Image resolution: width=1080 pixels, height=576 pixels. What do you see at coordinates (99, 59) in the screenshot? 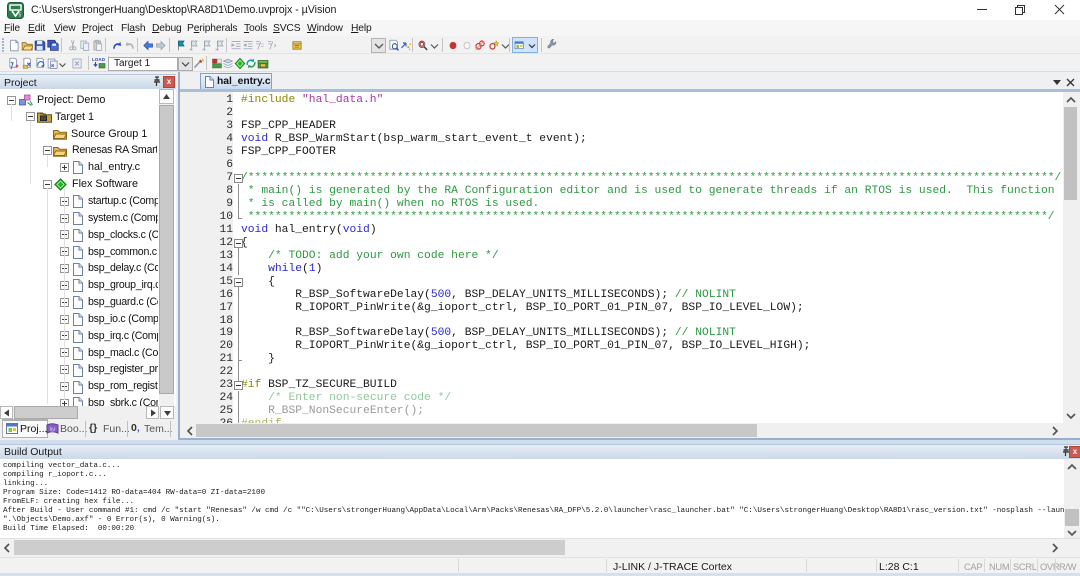
I see `svg-text: LOAD` at bounding box center [99, 59].